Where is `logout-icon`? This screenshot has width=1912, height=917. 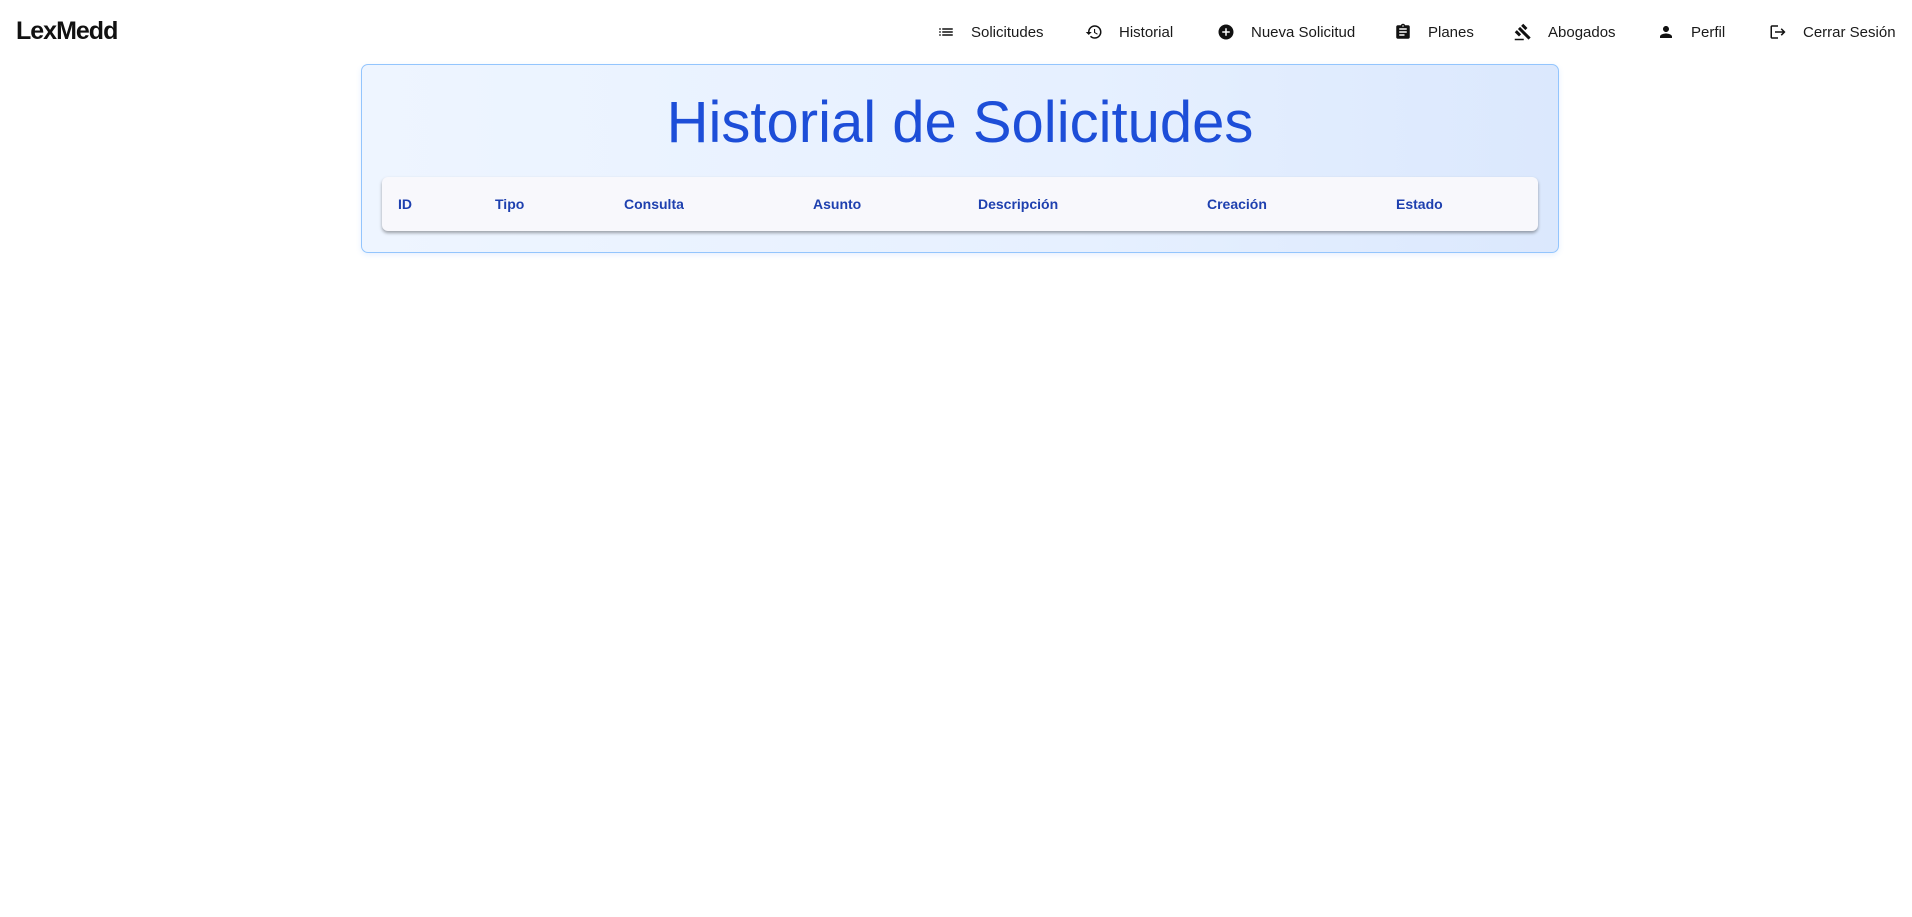
logout-icon is located at coordinates (1778, 32).